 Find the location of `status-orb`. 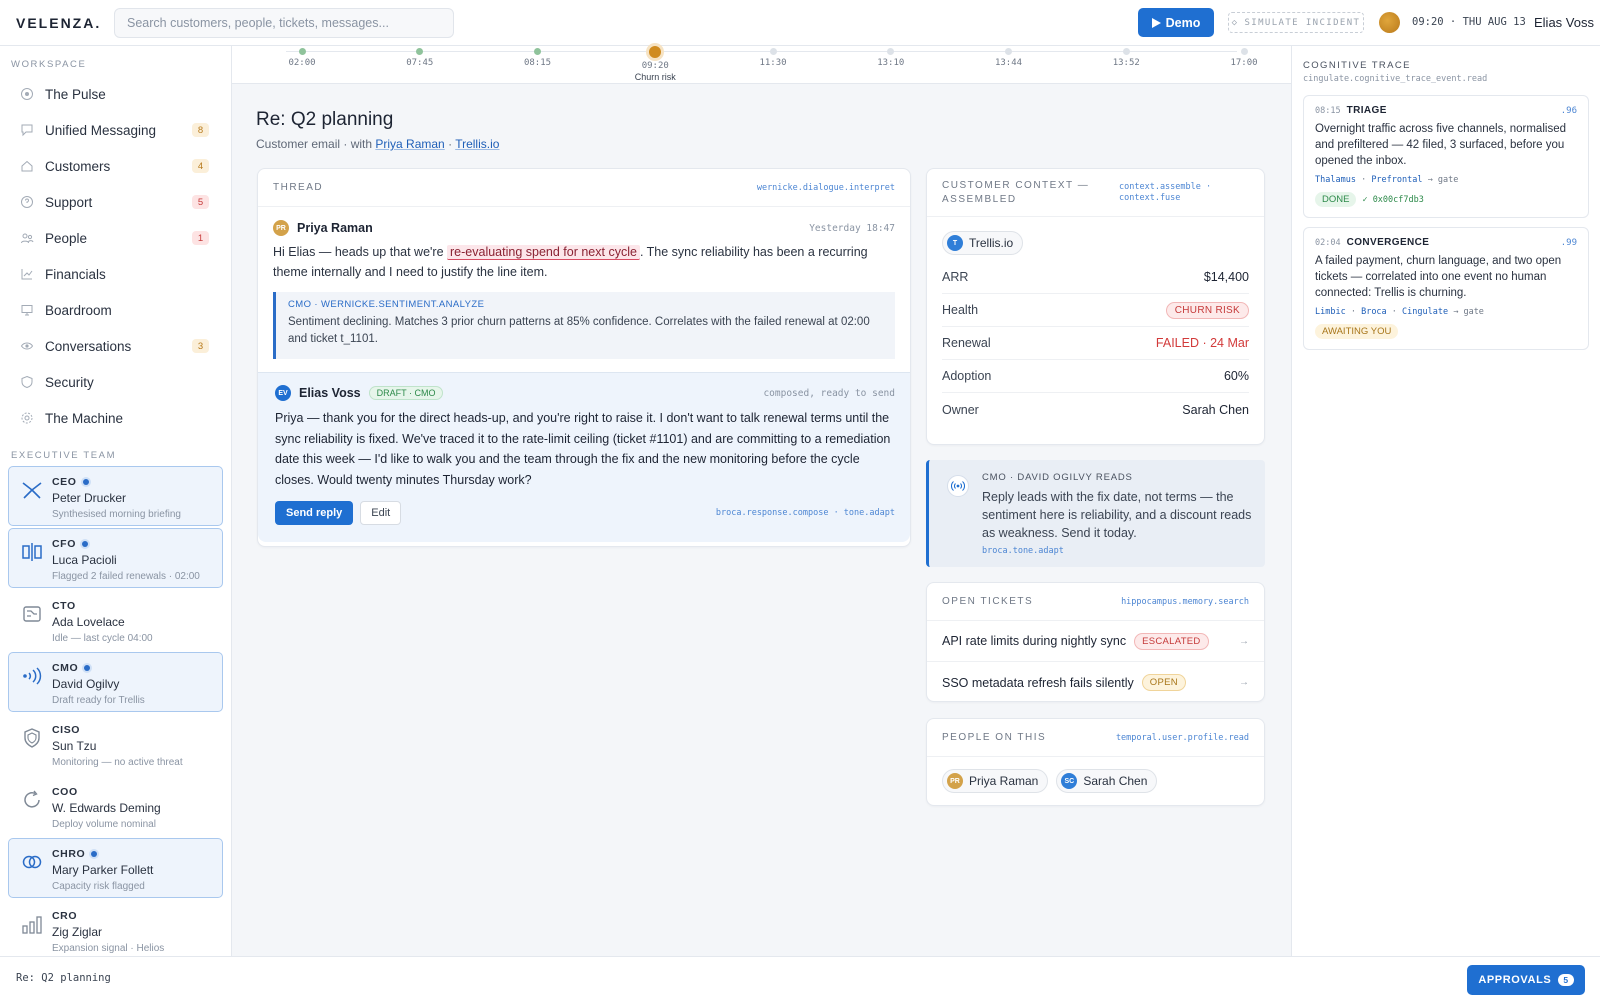

status-orb is located at coordinates (1389, 22).